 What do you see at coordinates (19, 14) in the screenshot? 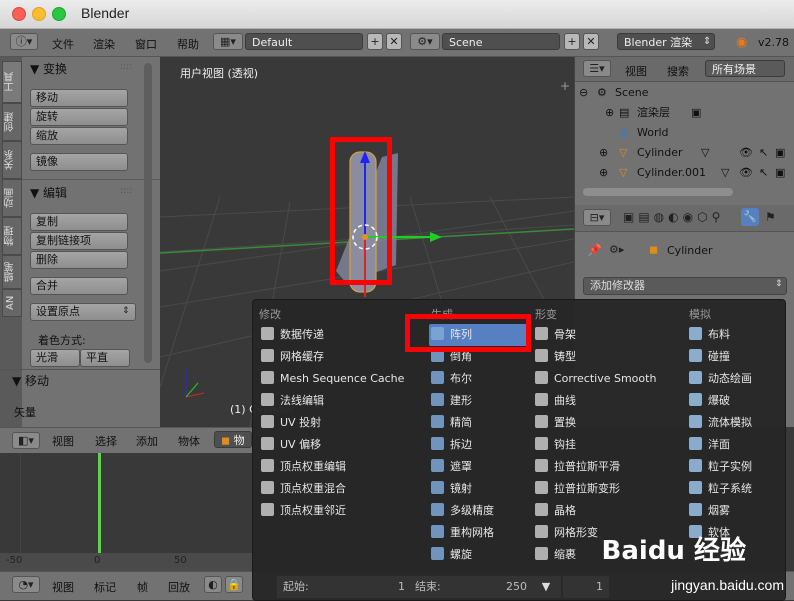
I see `close-window-button` at bounding box center [19, 14].